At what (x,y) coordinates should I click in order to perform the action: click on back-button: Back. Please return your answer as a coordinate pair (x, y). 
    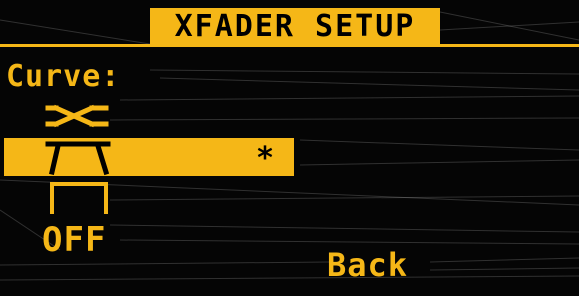
    Looking at the image, I should click on (367, 265).